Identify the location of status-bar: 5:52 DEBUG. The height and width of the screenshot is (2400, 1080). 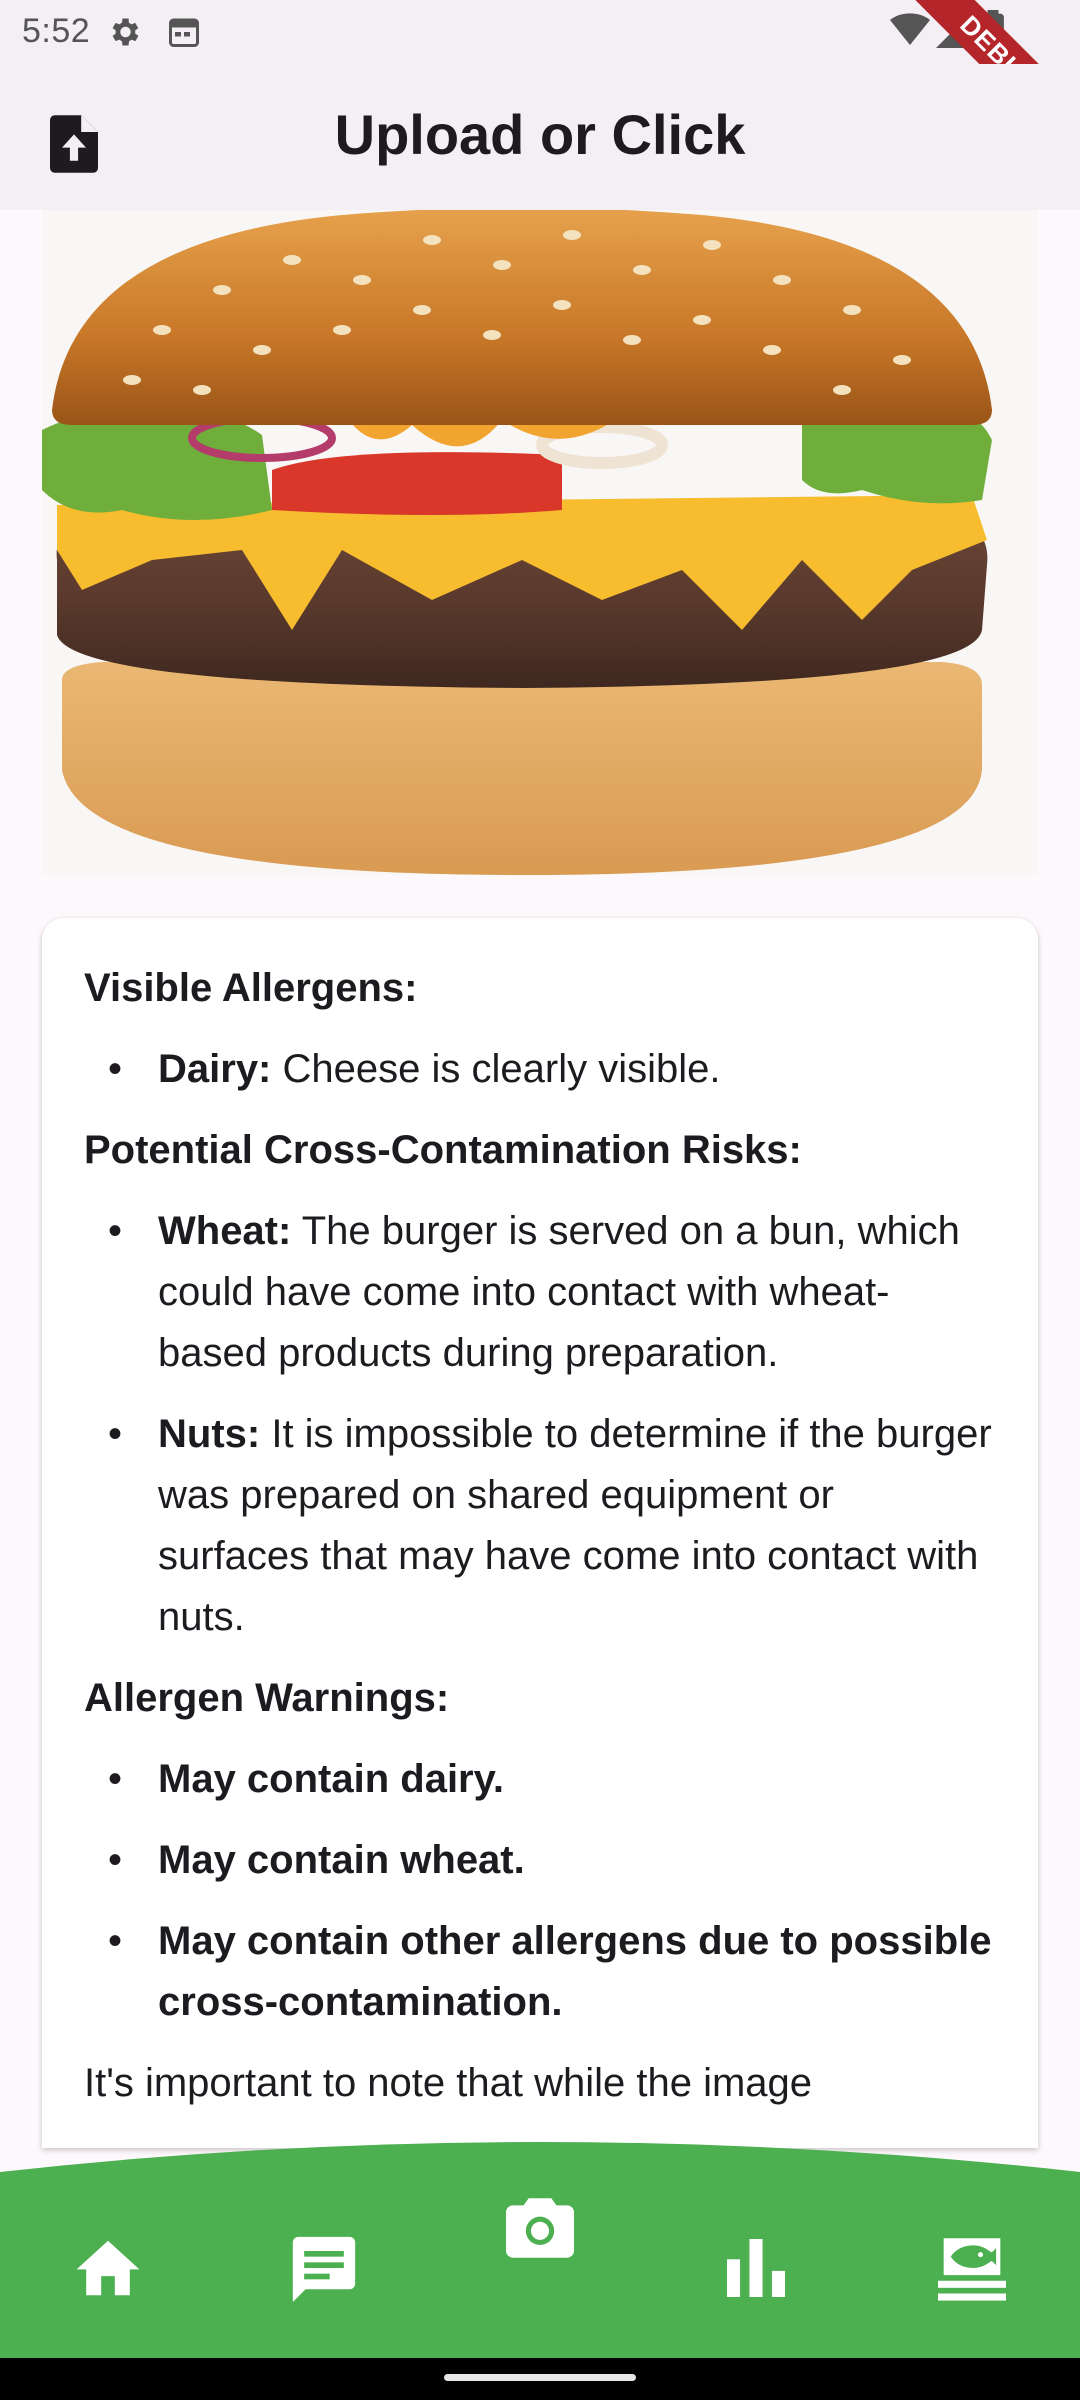
(540, 88).